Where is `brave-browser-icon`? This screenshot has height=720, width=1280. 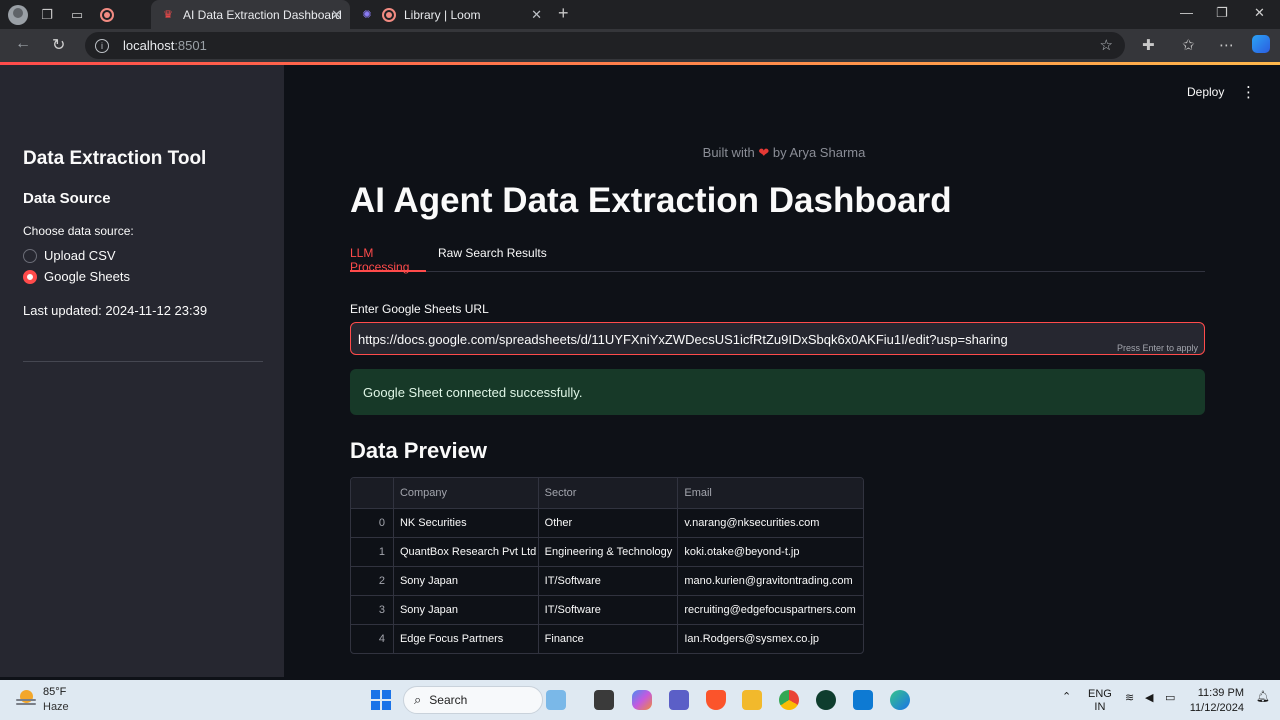
brave-browser-icon is located at coordinates (716, 700).